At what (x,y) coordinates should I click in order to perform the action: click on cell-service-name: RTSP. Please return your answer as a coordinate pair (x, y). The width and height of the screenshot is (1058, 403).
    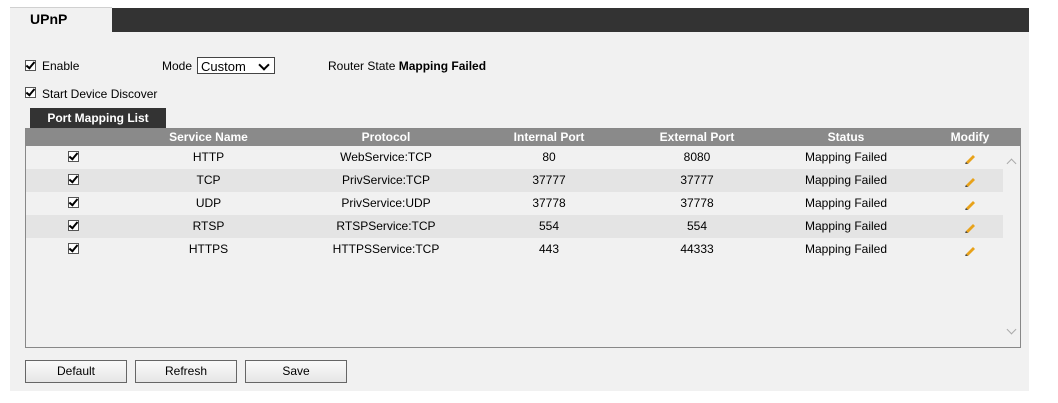
    Looking at the image, I should click on (208, 226).